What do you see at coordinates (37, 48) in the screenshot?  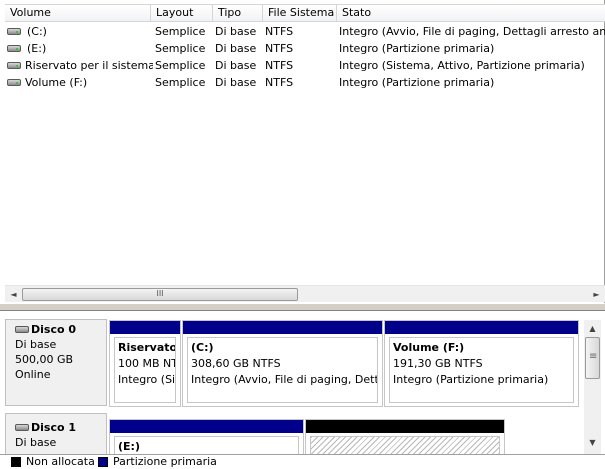 I see `volume-name: (E:)` at bounding box center [37, 48].